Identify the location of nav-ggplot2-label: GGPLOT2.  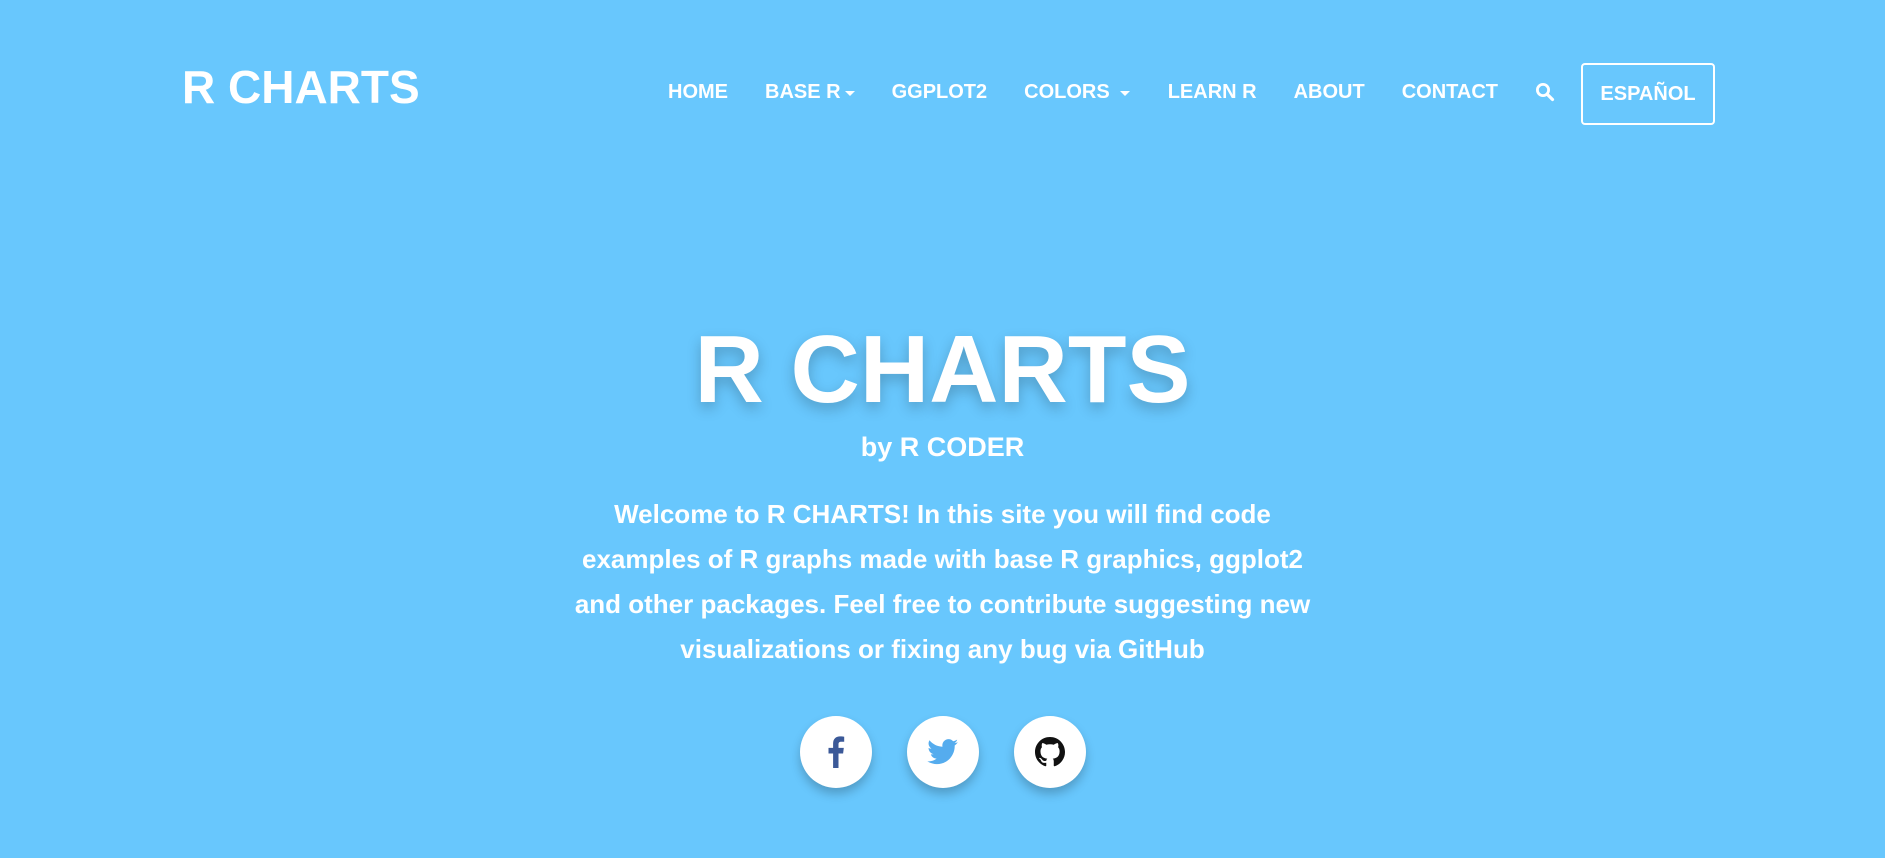
(939, 92).